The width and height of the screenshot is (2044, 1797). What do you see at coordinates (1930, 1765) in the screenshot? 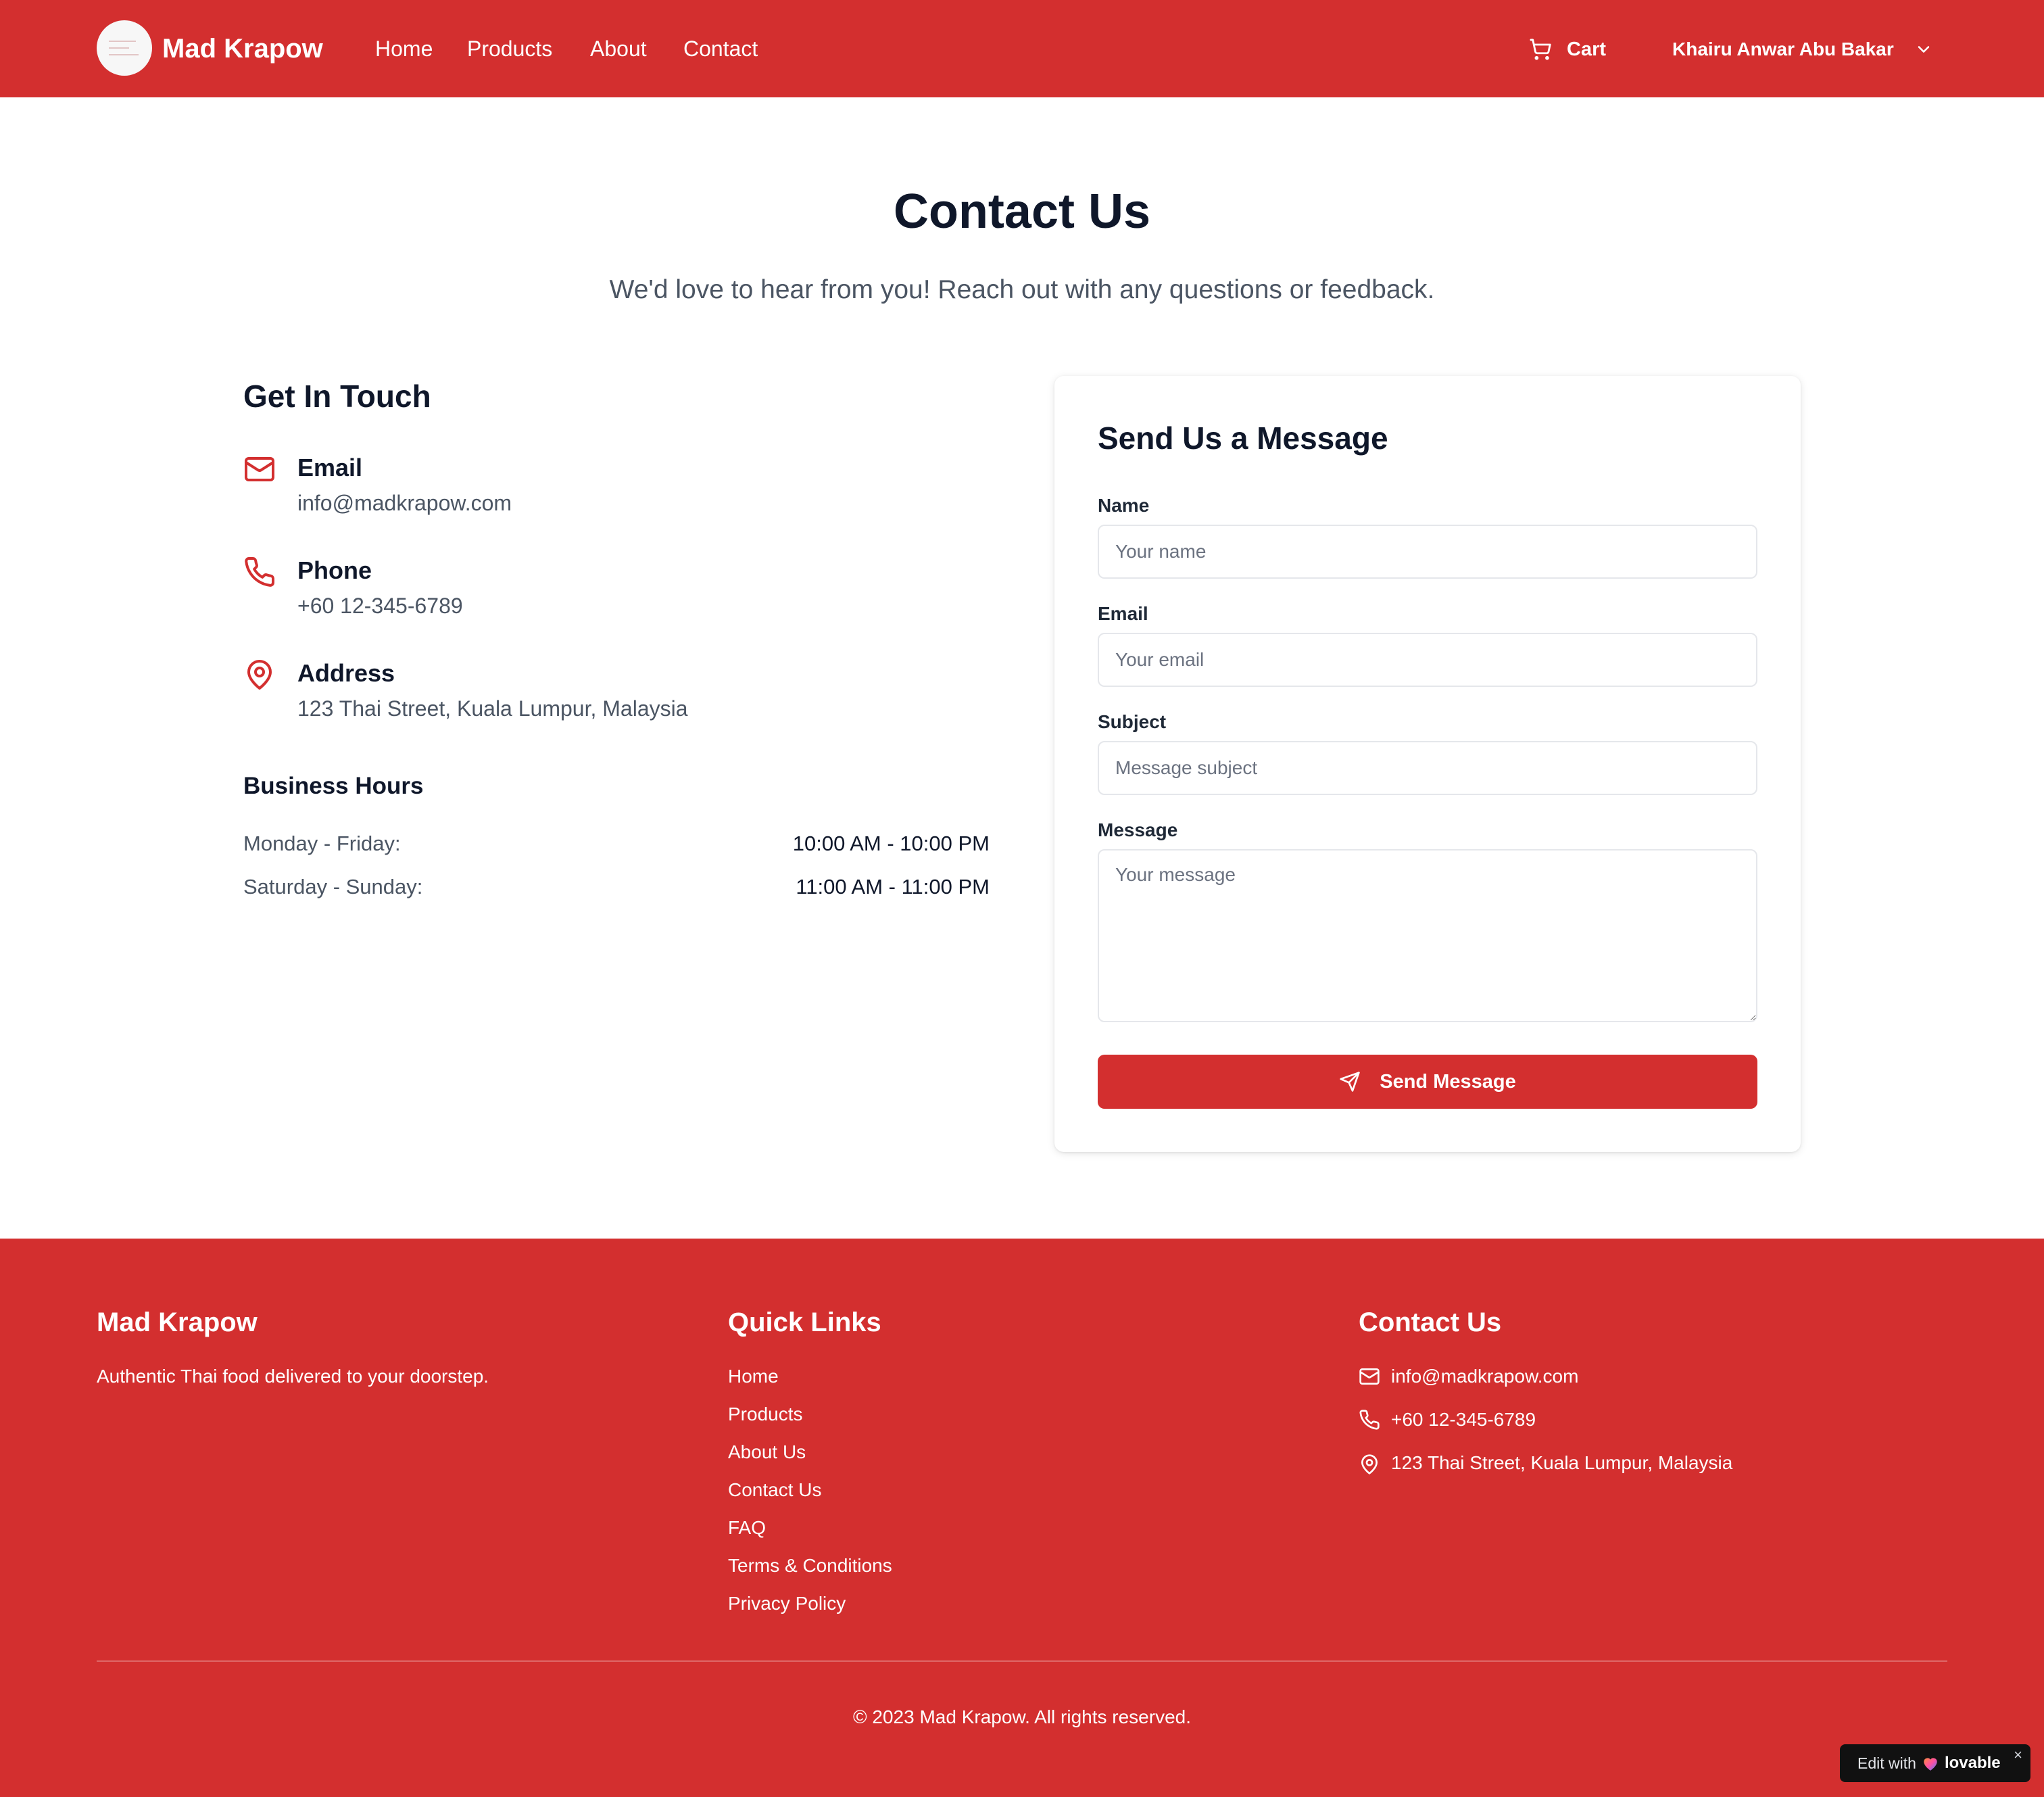
I see `heart-icon` at bounding box center [1930, 1765].